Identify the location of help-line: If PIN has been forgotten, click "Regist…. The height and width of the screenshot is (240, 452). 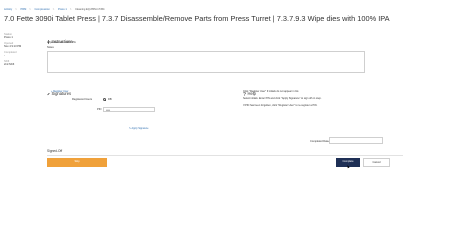
(280, 105).